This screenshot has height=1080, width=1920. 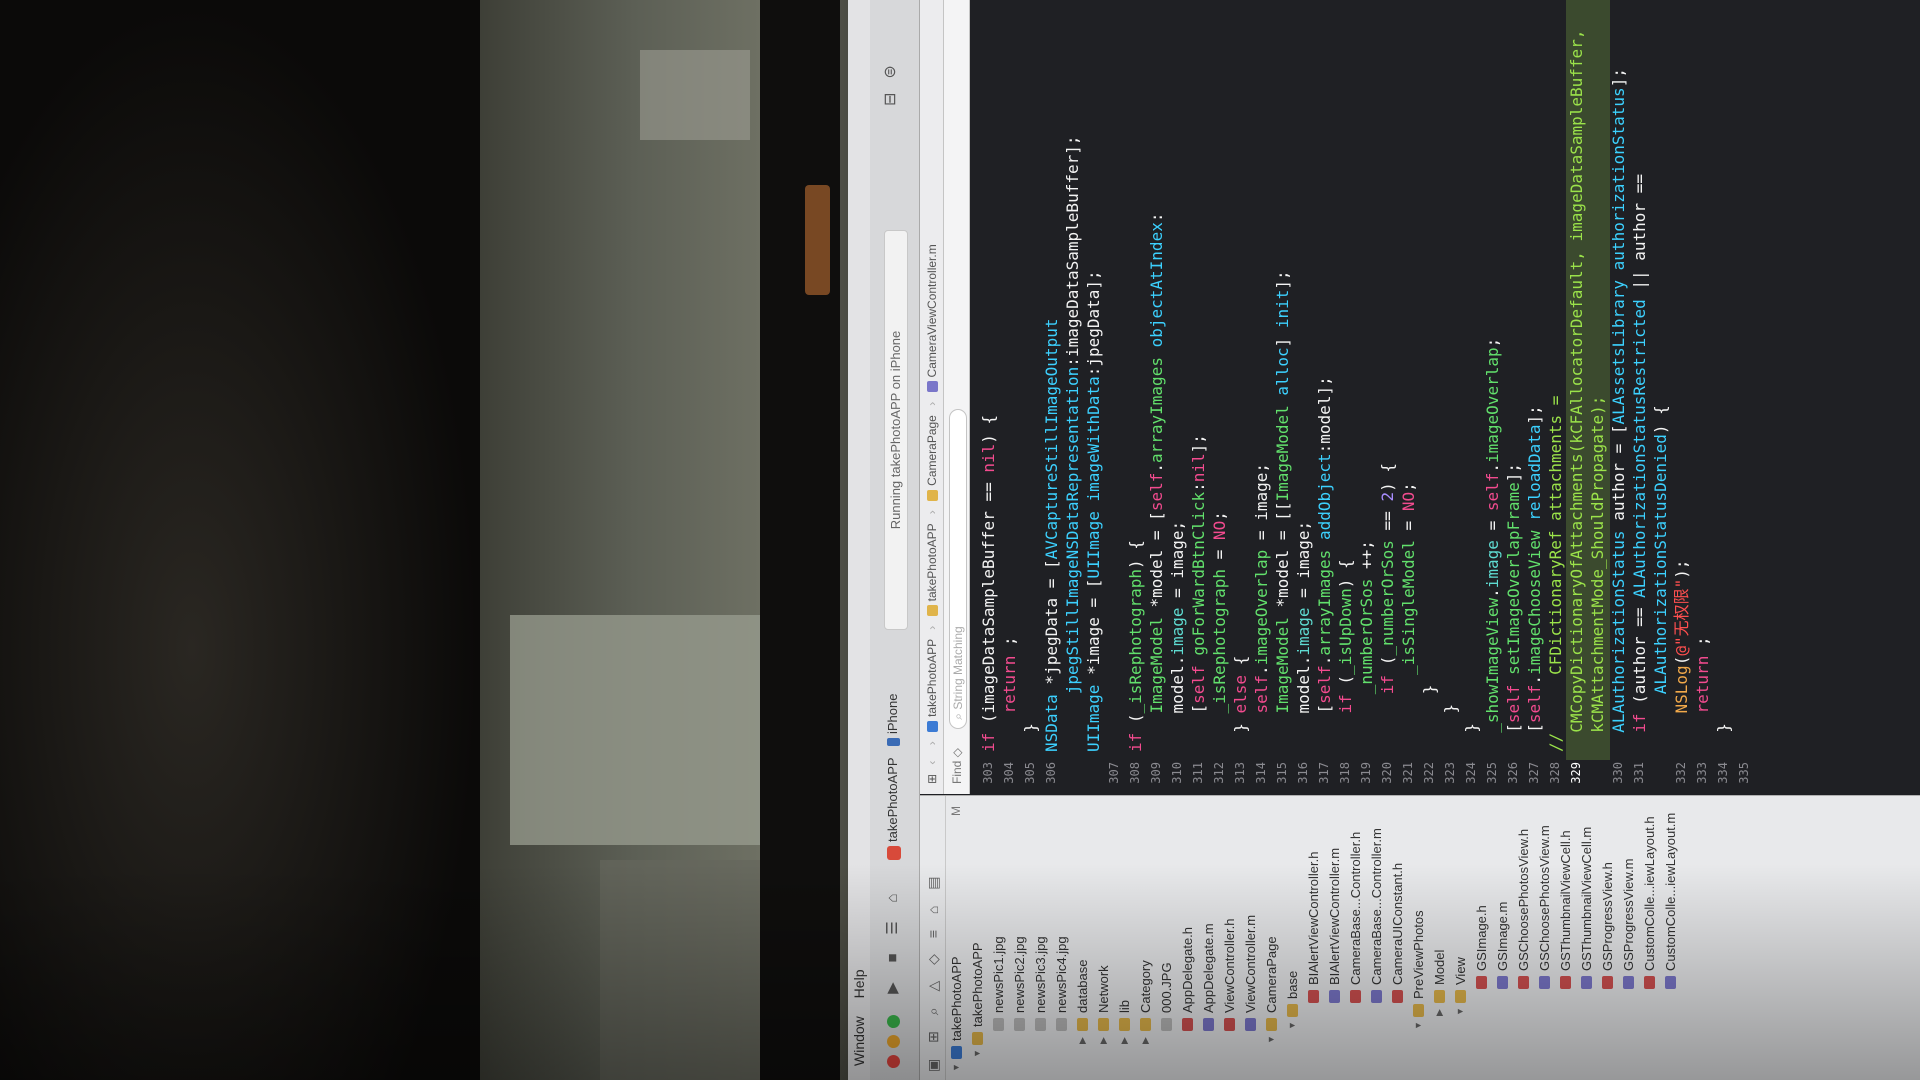 What do you see at coordinates (1565, 938) in the screenshot?
I see `file-tree-item: GSThumbnailViewCell.h` at bounding box center [1565, 938].